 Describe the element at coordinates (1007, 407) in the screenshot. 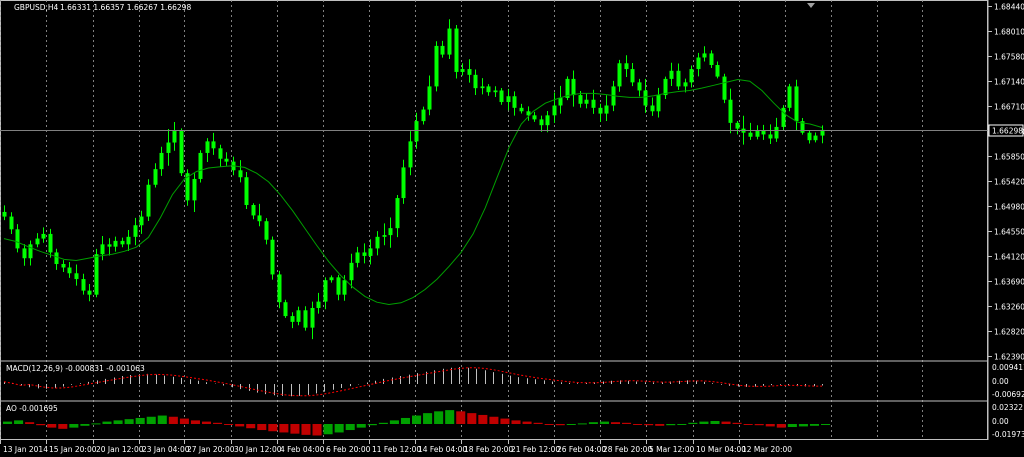

I see `ao-axis-high: 0.02322` at that location.